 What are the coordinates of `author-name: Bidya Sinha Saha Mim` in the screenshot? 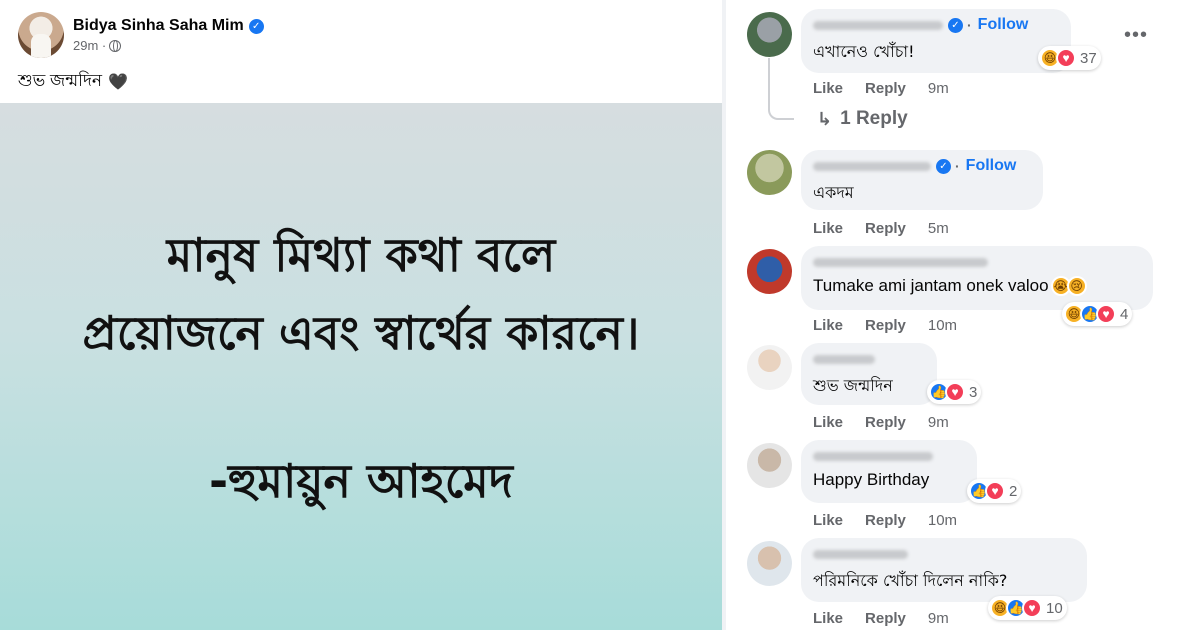 It's located at (158, 26).